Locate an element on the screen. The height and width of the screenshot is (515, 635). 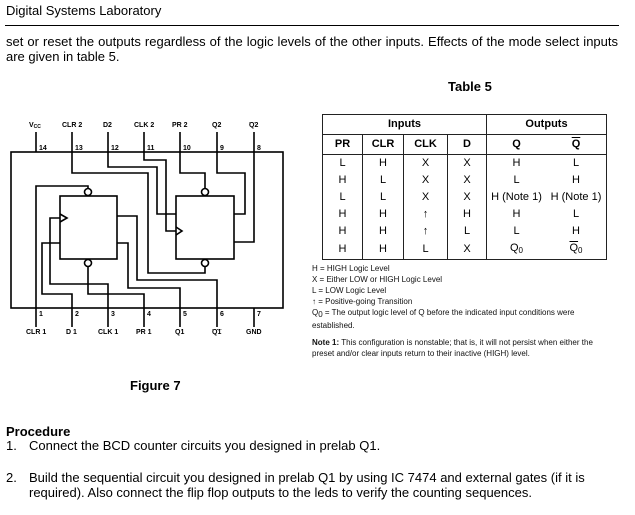
pin-label-q2: Q2 is located at coordinates (216, 125).